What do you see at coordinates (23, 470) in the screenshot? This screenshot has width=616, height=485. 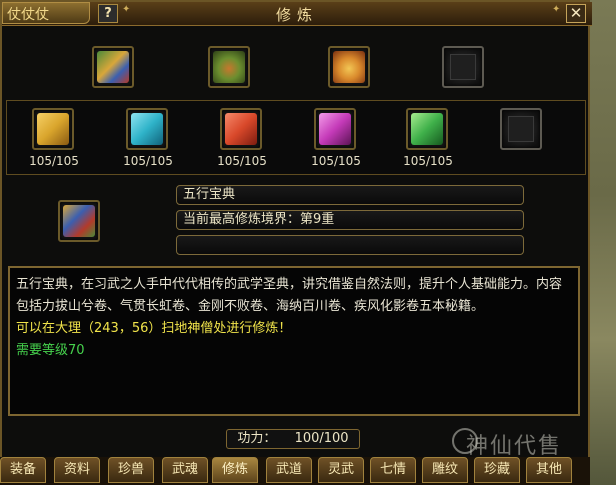 I see `tab-equipment: 装备` at bounding box center [23, 470].